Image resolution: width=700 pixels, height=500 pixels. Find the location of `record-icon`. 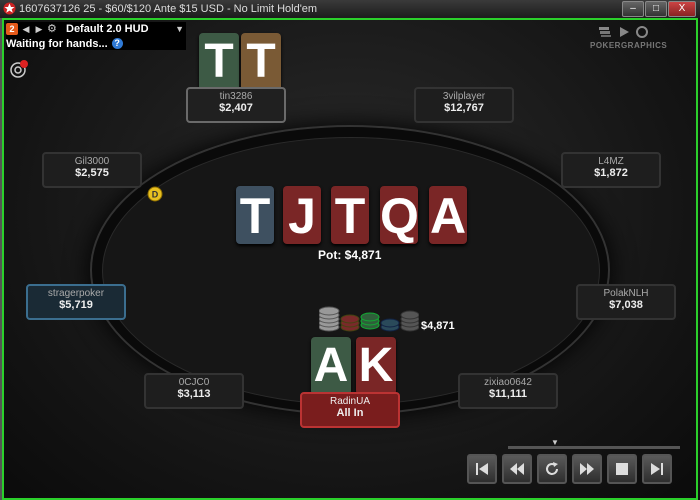

record-icon is located at coordinates (642, 32).